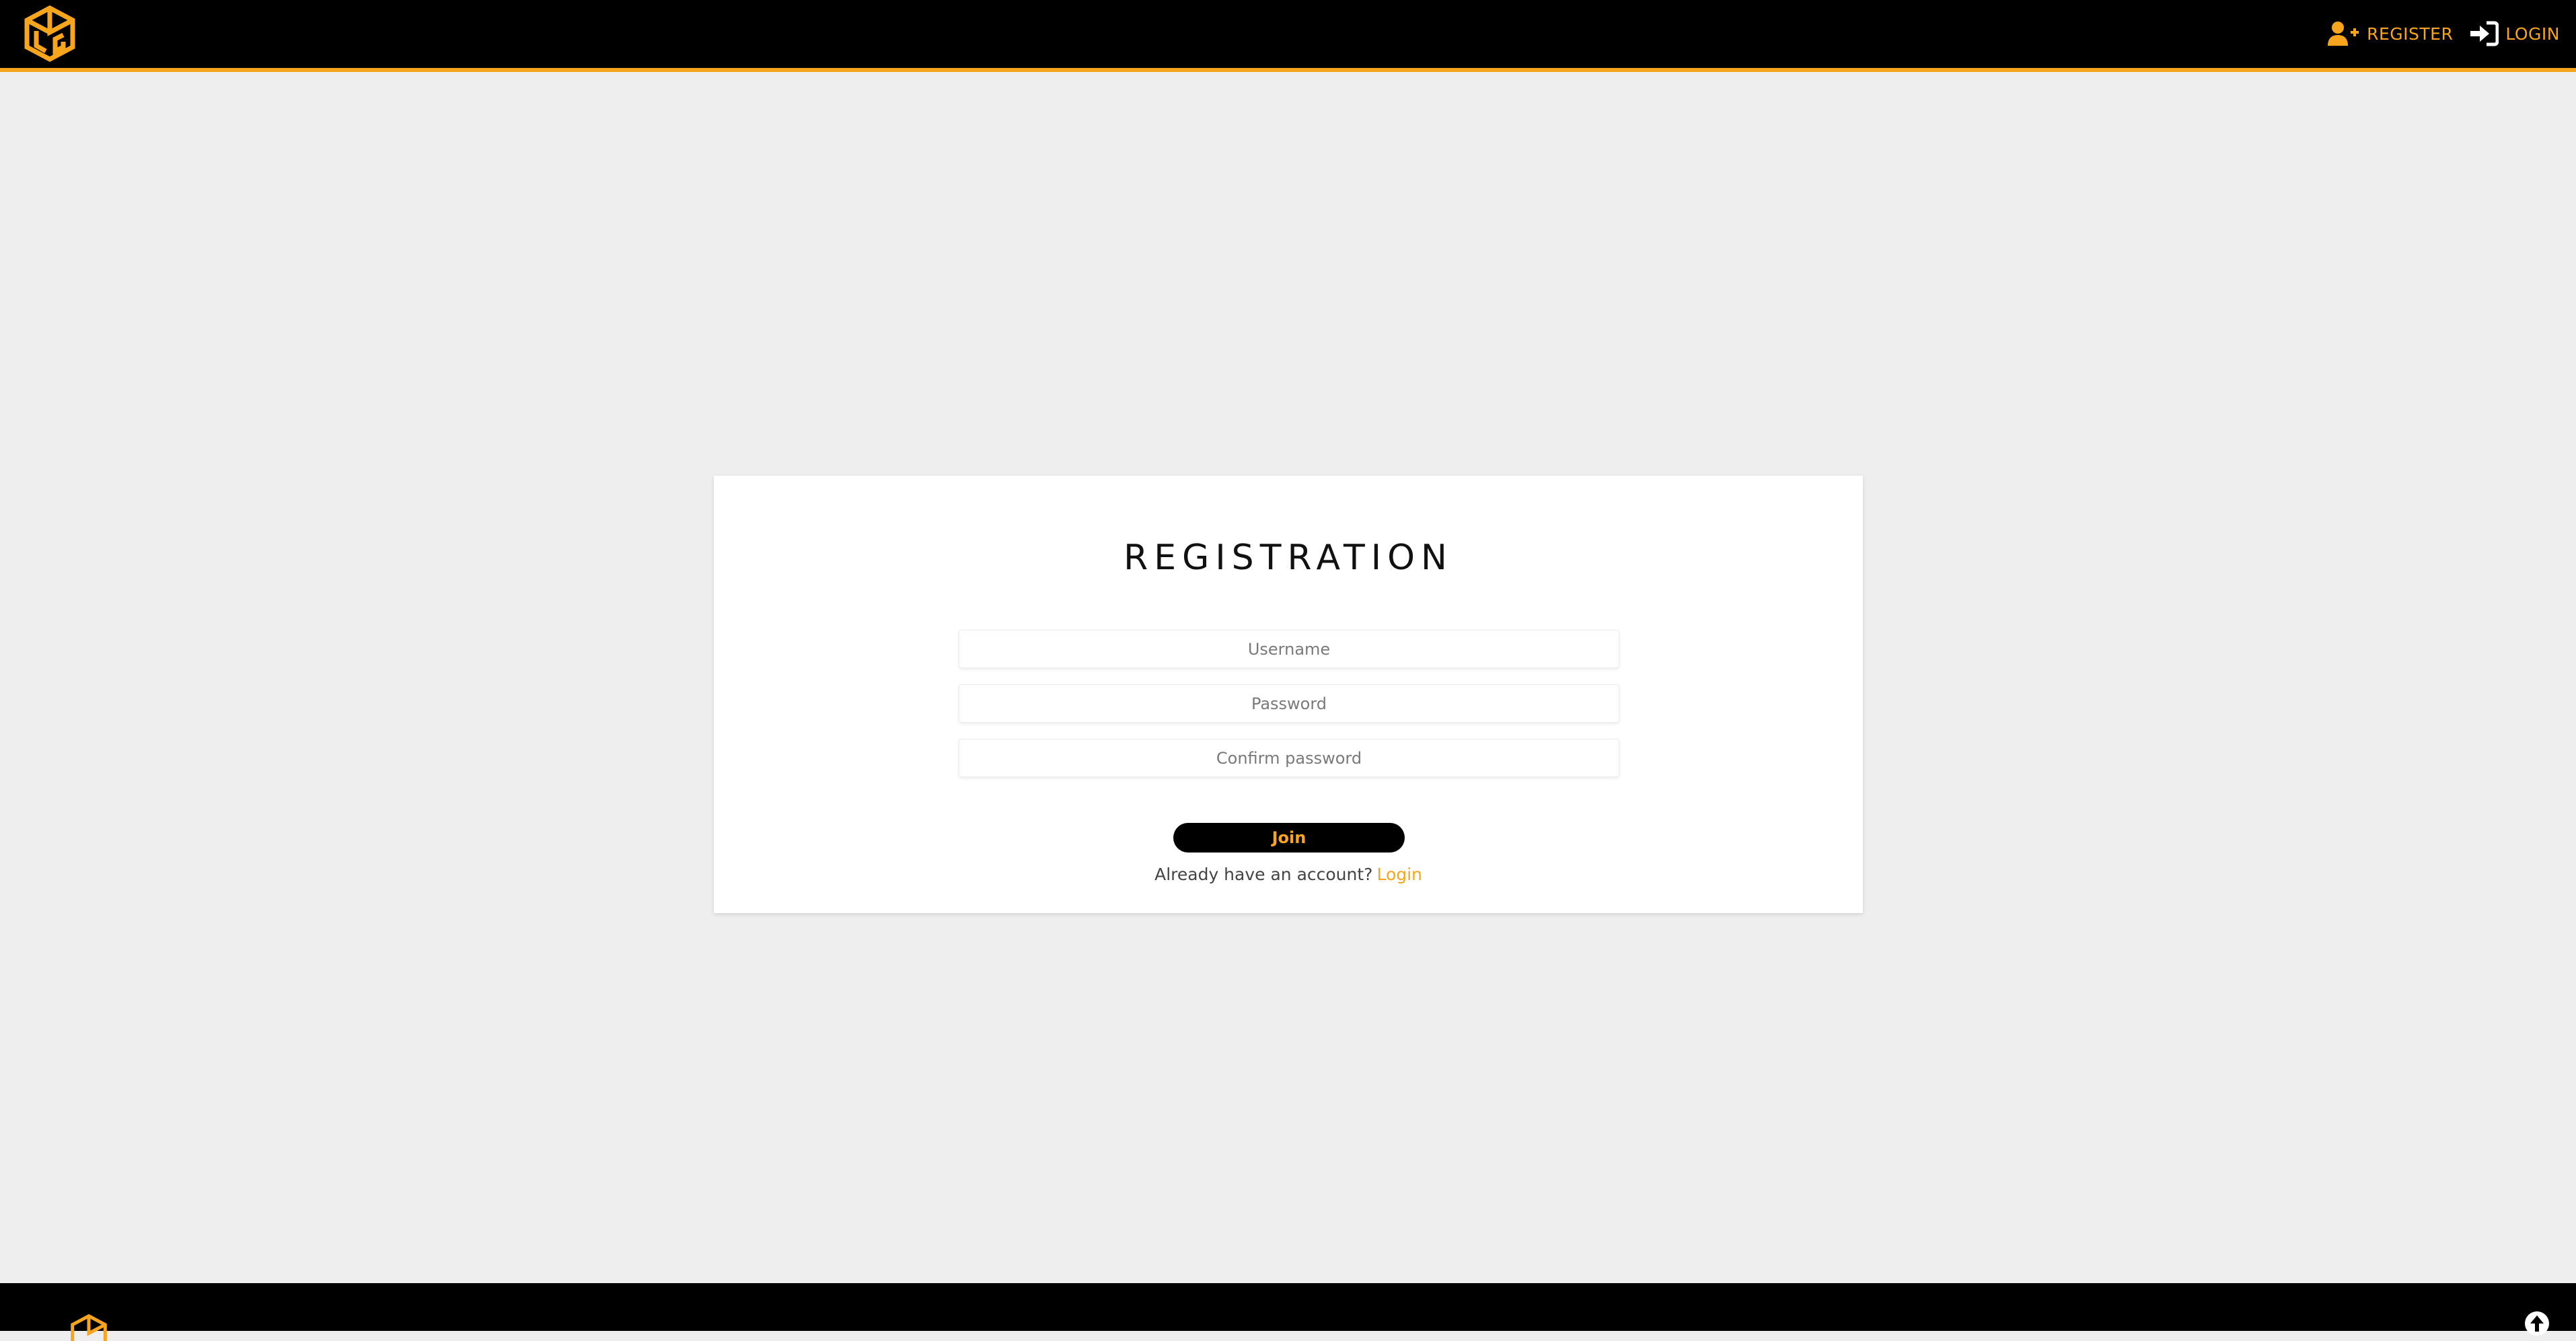  What do you see at coordinates (1289, 758) in the screenshot?
I see `confirm-password-input` at bounding box center [1289, 758].